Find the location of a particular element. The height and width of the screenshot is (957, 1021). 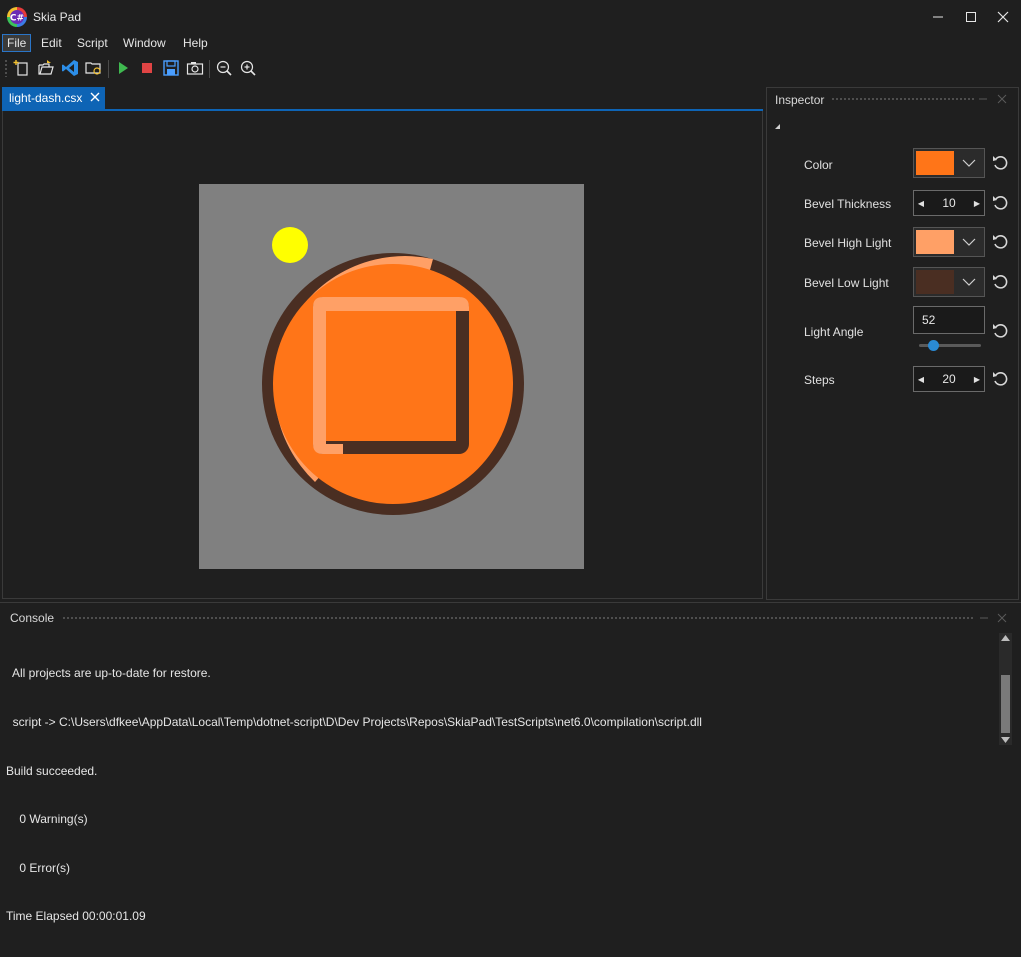

prop-label-light-angle: Light Angle is located at coordinates (834, 332).